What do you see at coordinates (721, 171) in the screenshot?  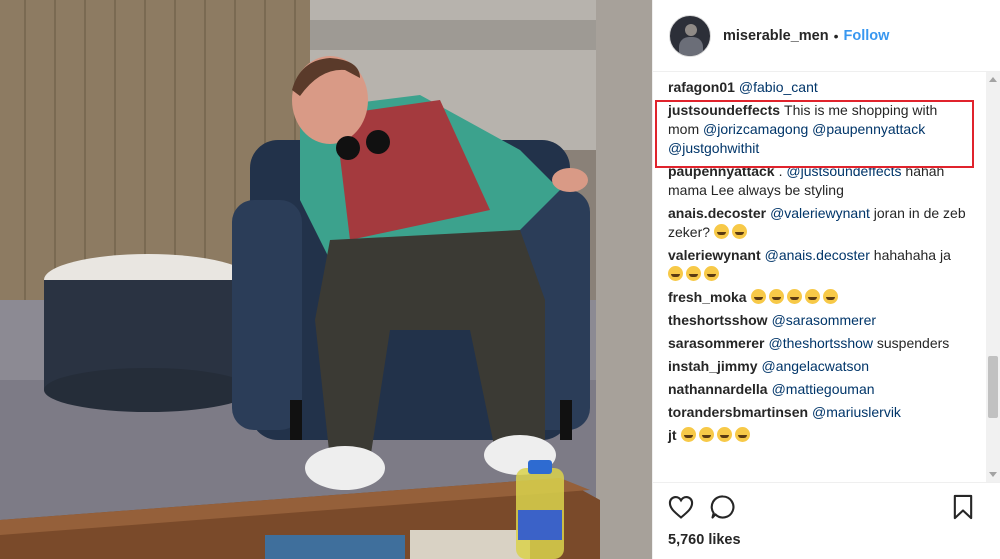 I see `comment-author: paupennyattack` at bounding box center [721, 171].